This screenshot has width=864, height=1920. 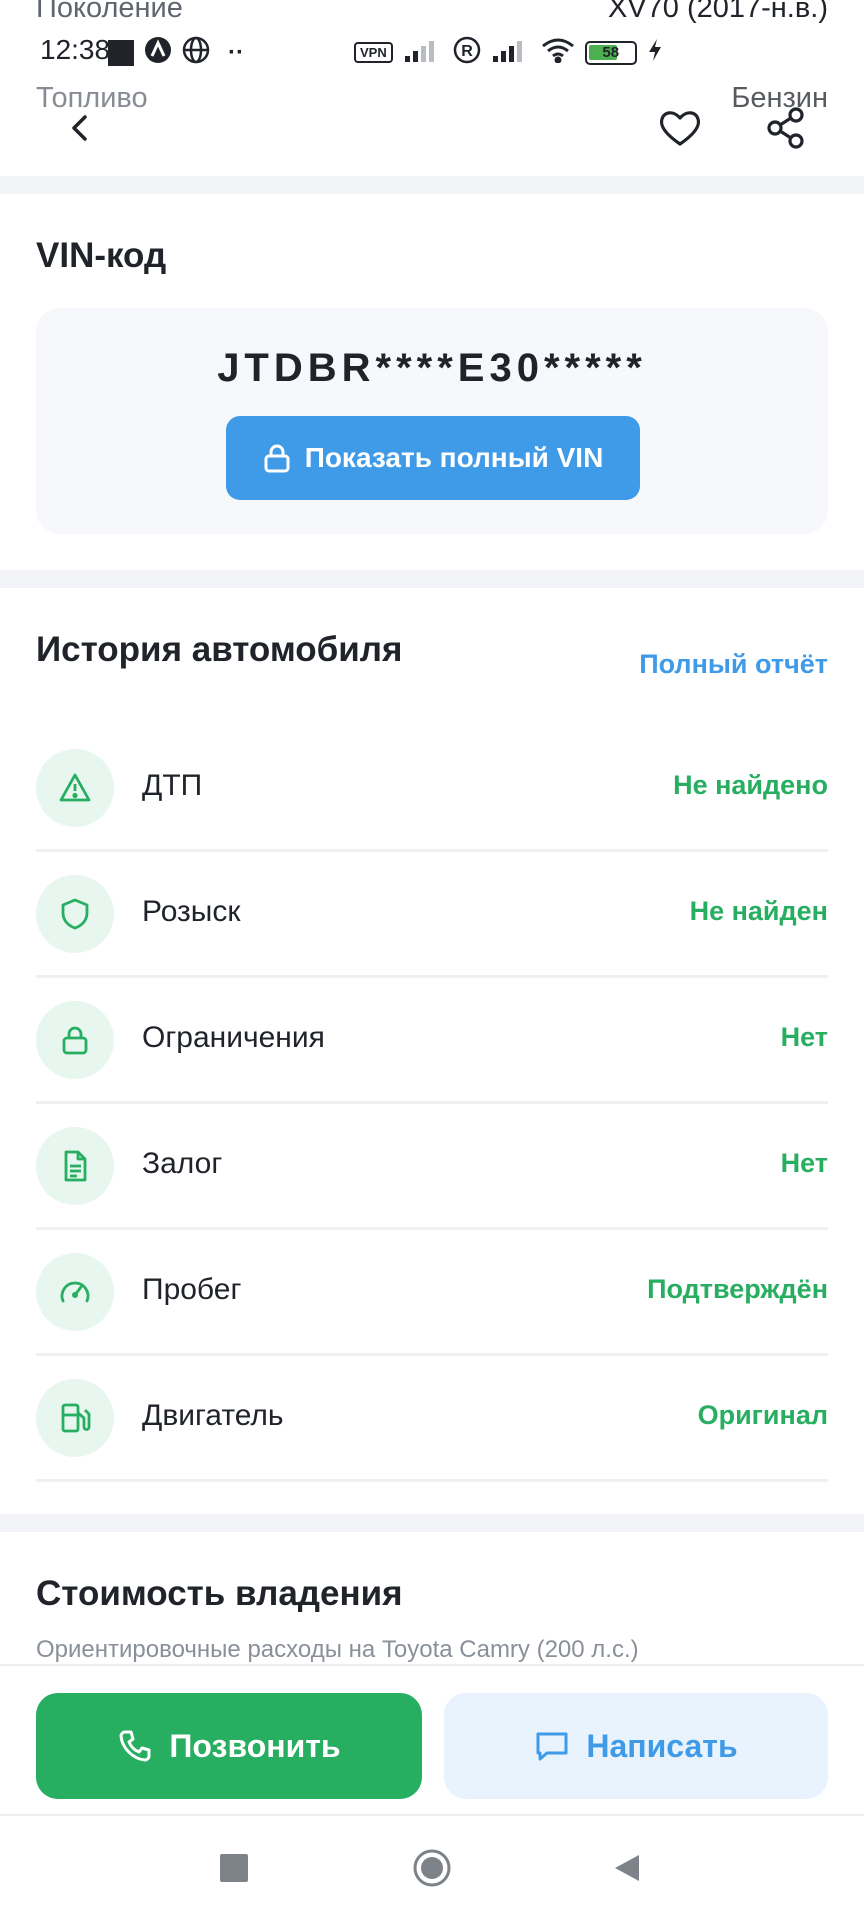 I want to click on battery-level: 58, so click(x=611, y=52).